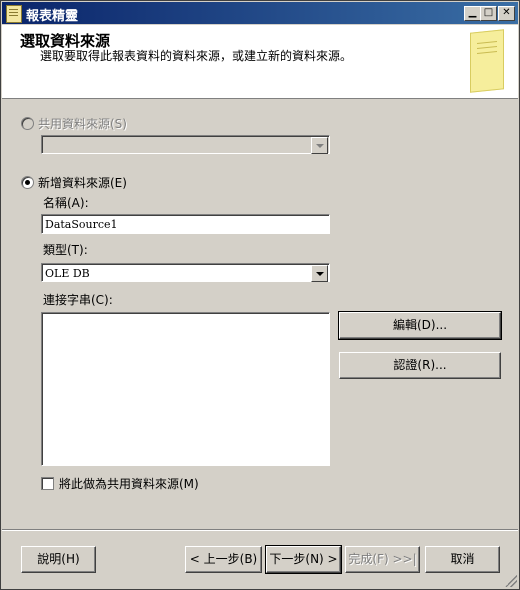 The width and height of the screenshot is (520, 590). What do you see at coordinates (511, 581) in the screenshot?
I see `resize-grip-icon` at bounding box center [511, 581].